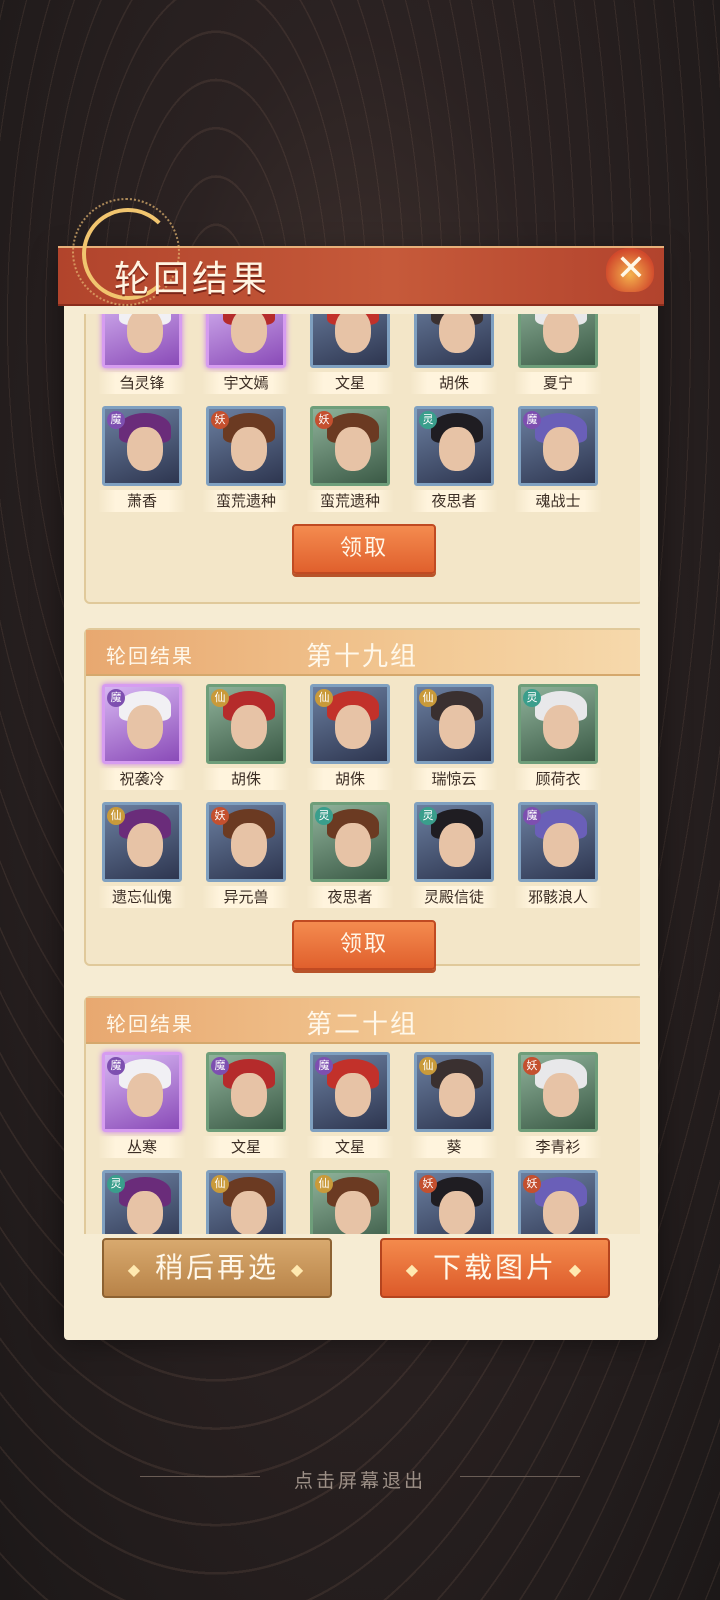  I want to click on character-card: 妖李青衫, so click(558, 1105).